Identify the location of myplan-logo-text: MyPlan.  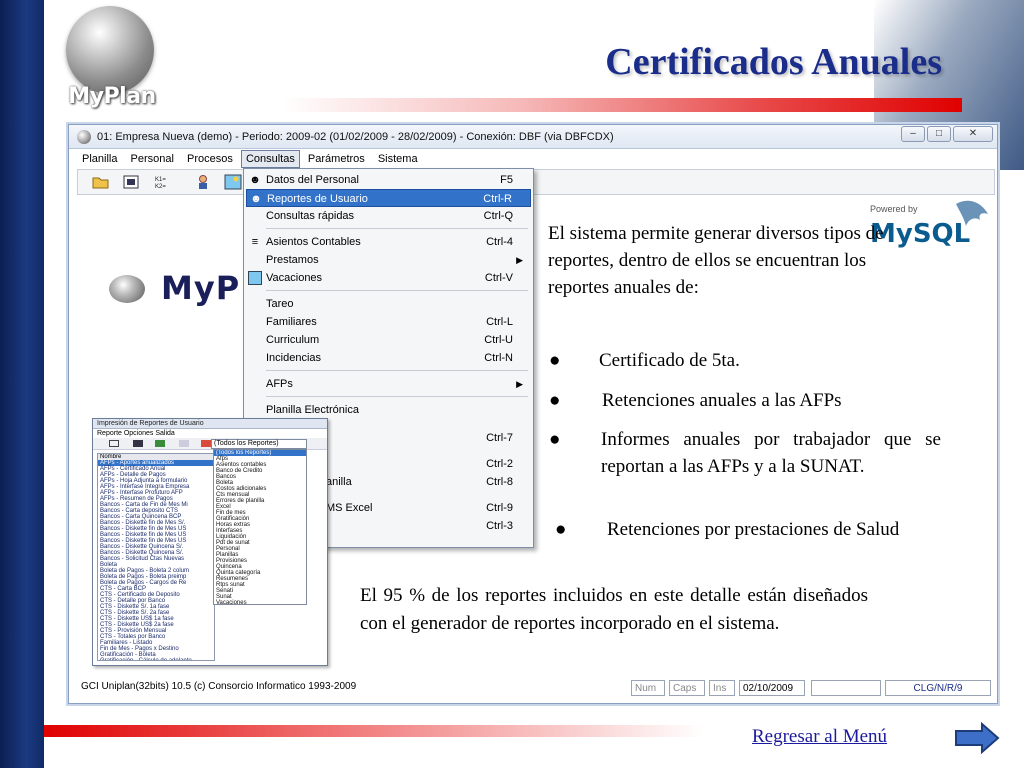
(112, 96).